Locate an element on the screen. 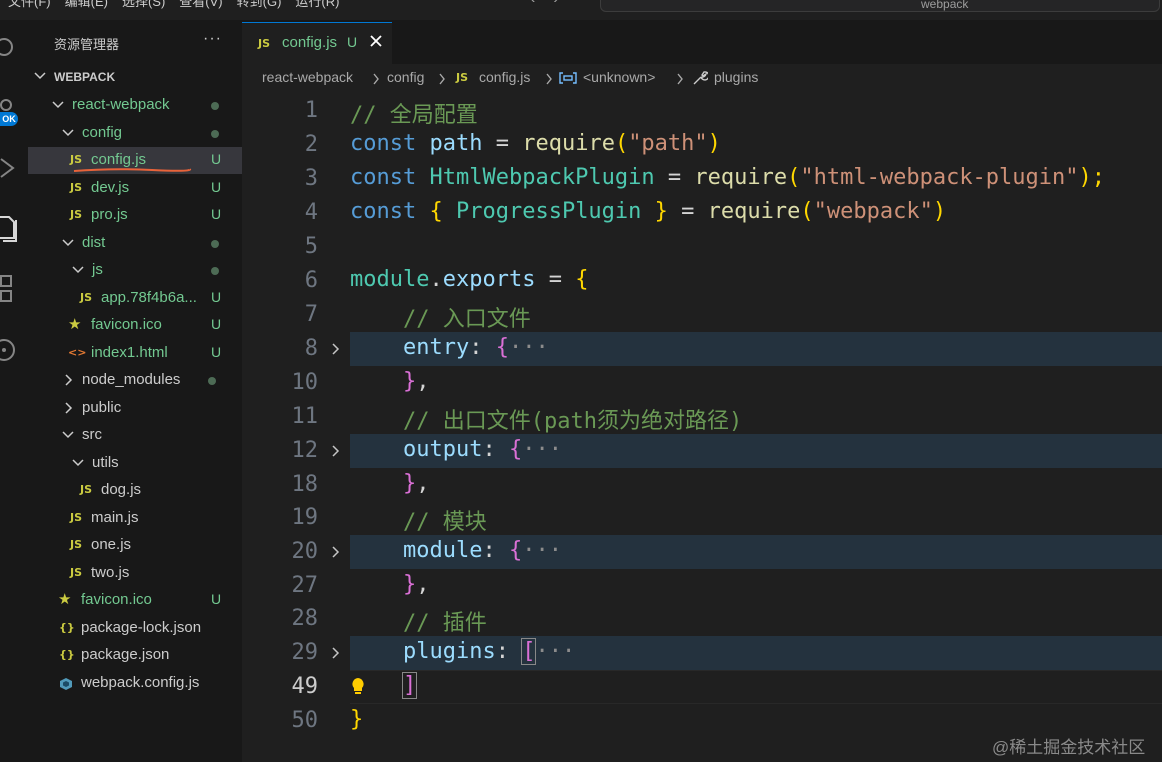 This screenshot has width=1162, height=762. back-arrow-icon: ‹ is located at coordinates (532, 3).